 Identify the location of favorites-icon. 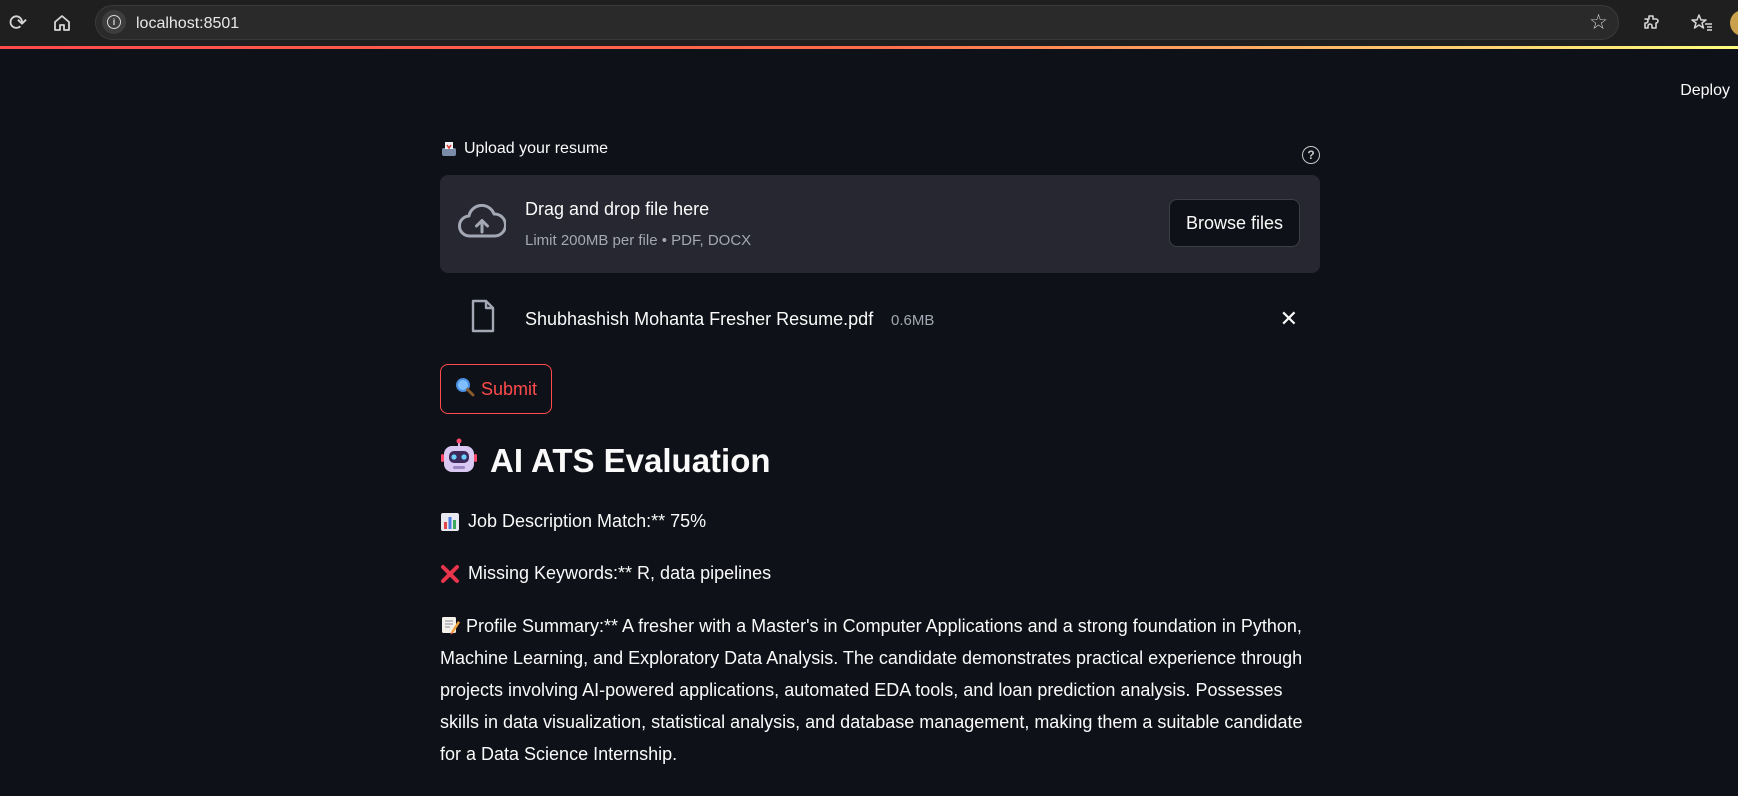
(1702, 23).